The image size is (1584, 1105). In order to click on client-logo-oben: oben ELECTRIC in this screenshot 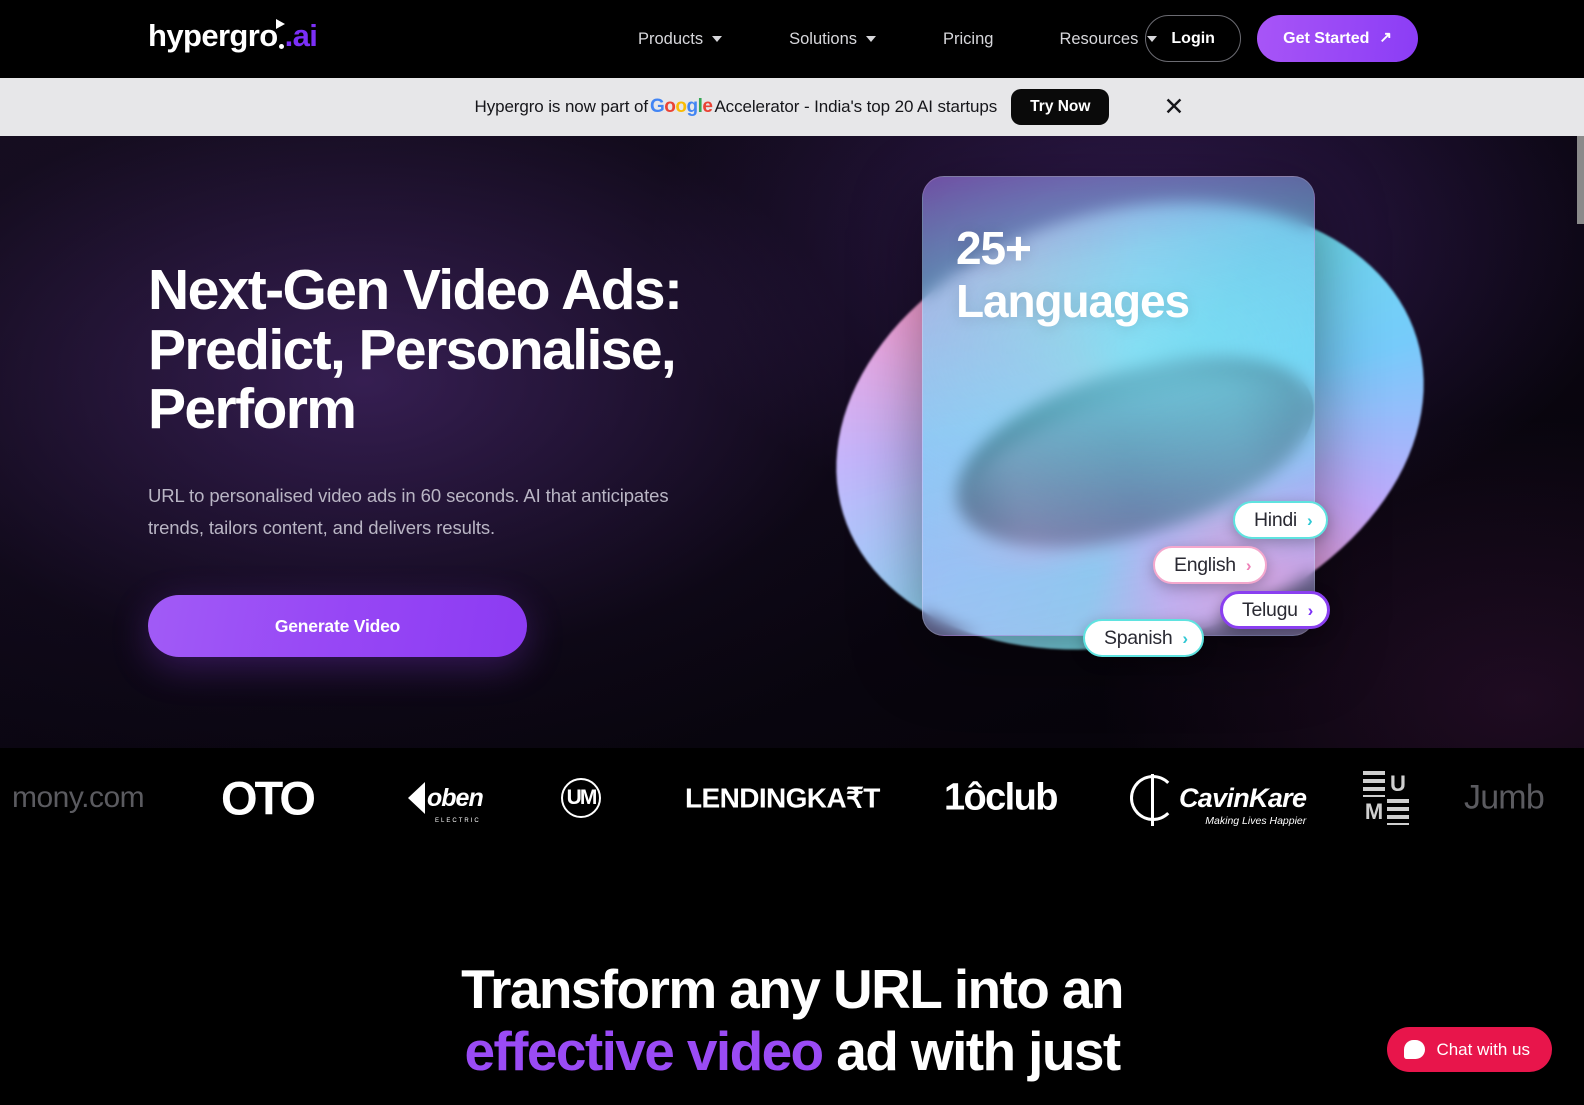, I will do `click(446, 803)`.